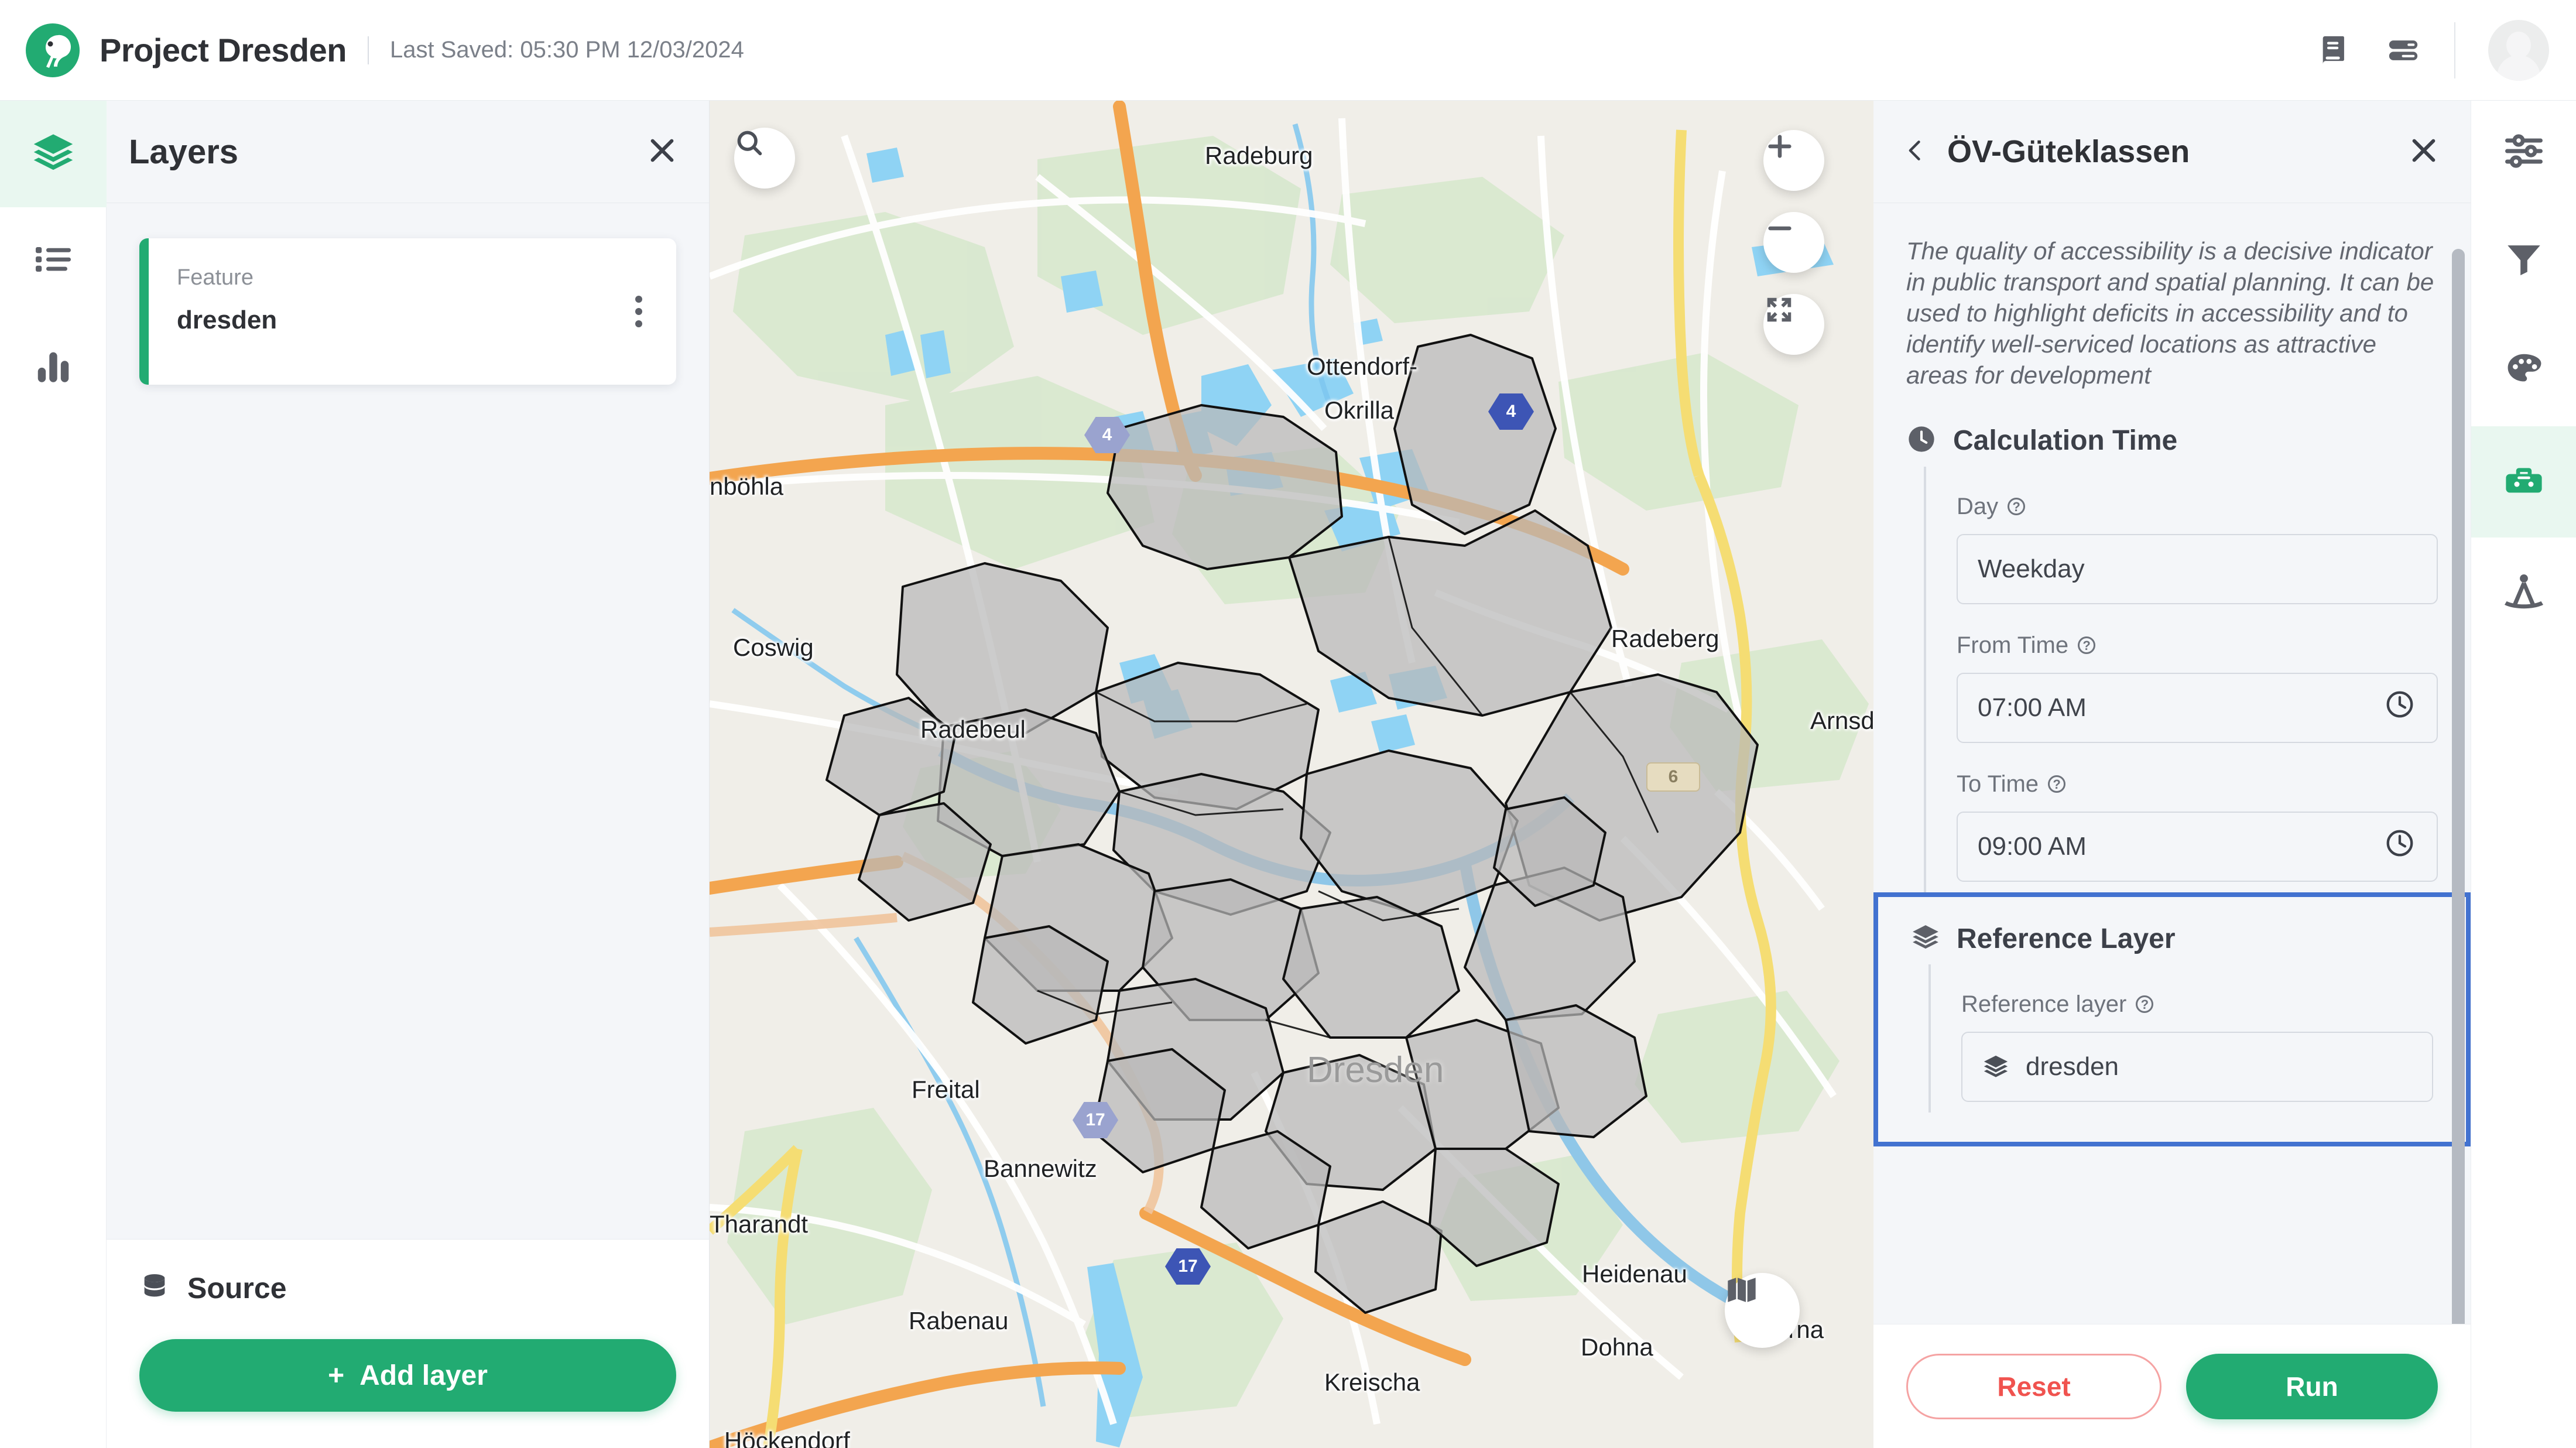 The width and height of the screenshot is (2576, 1448). Describe the element at coordinates (638, 311) in the screenshot. I see `more-vertical-icon` at that location.